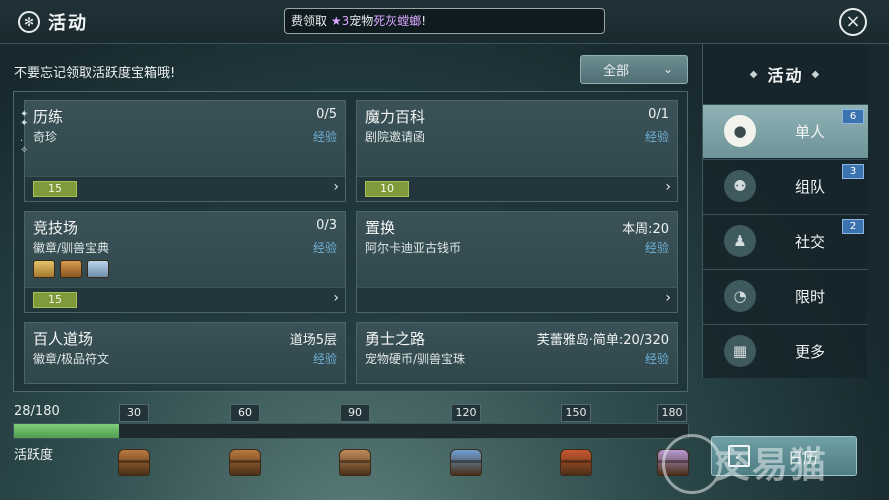  I want to click on close-button: ×, so click(853, 22).